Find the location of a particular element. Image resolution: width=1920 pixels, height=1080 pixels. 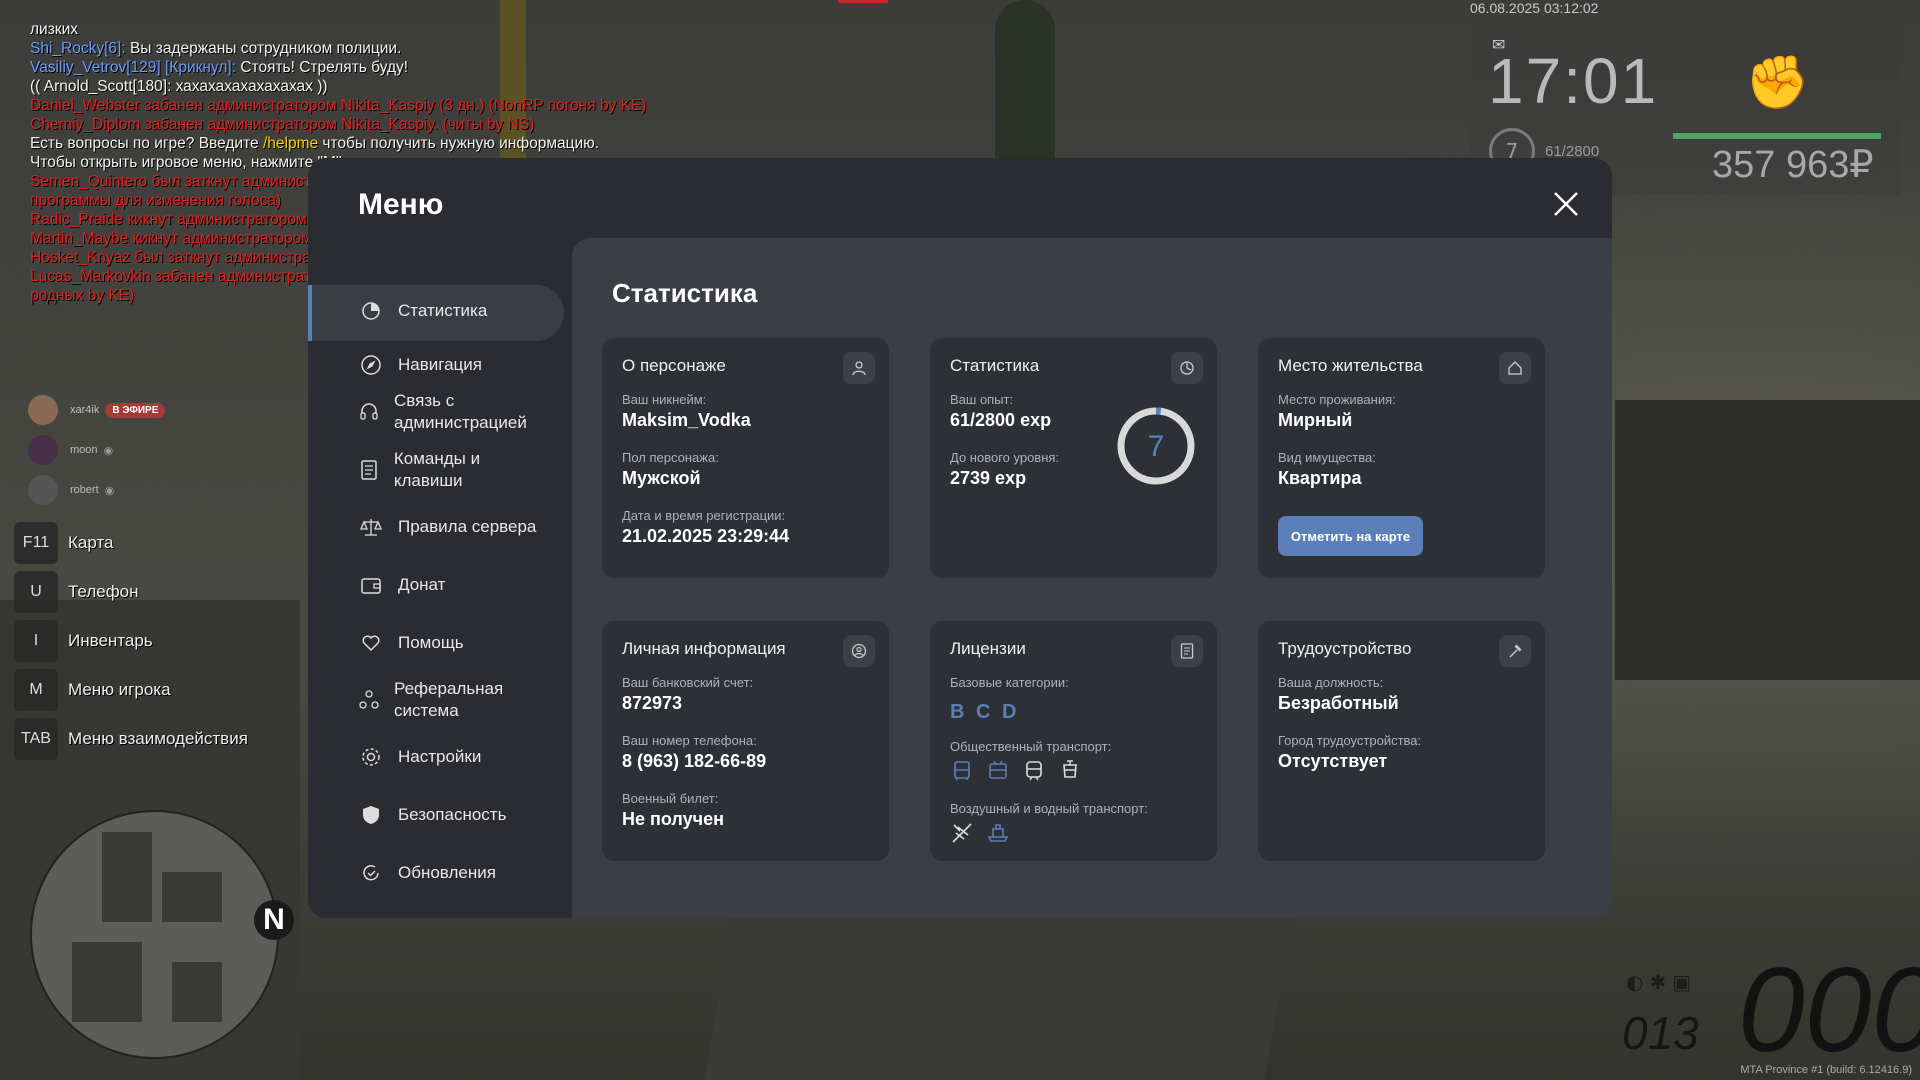

hotkey-key: U is located at coordinates (36, 591).